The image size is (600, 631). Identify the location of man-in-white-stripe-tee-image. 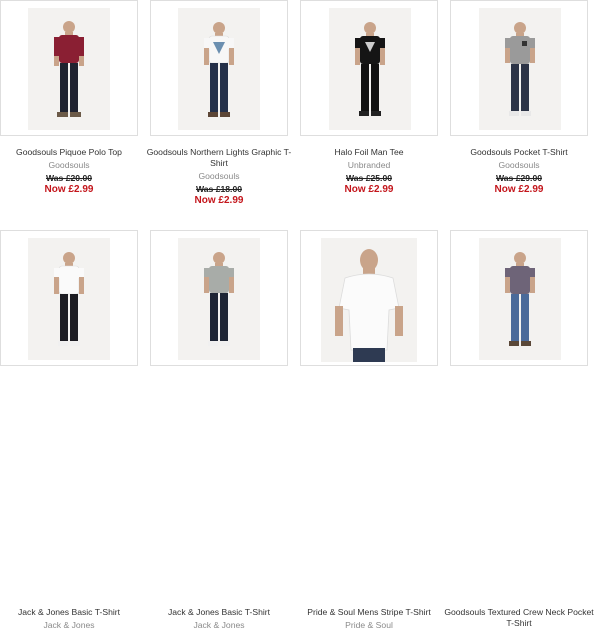
(369, 305).